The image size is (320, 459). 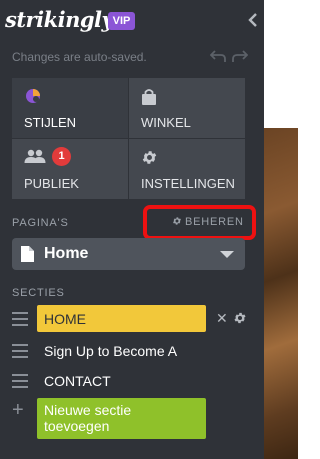 What do you see at coordinates (222, 318) in the screenshot?
I see `delete-section-icon: ✕` at bounding box center [222, 318].